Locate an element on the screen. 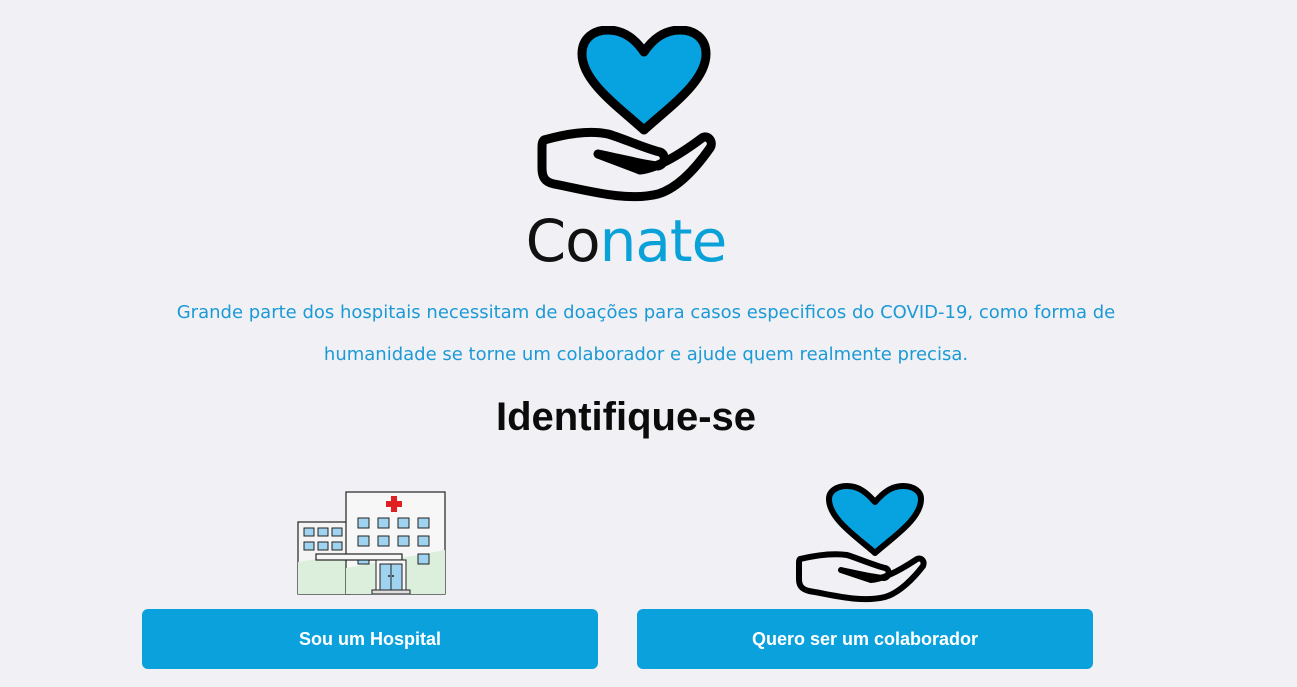  hospital-building-icon is located at coordinates (371, 543).